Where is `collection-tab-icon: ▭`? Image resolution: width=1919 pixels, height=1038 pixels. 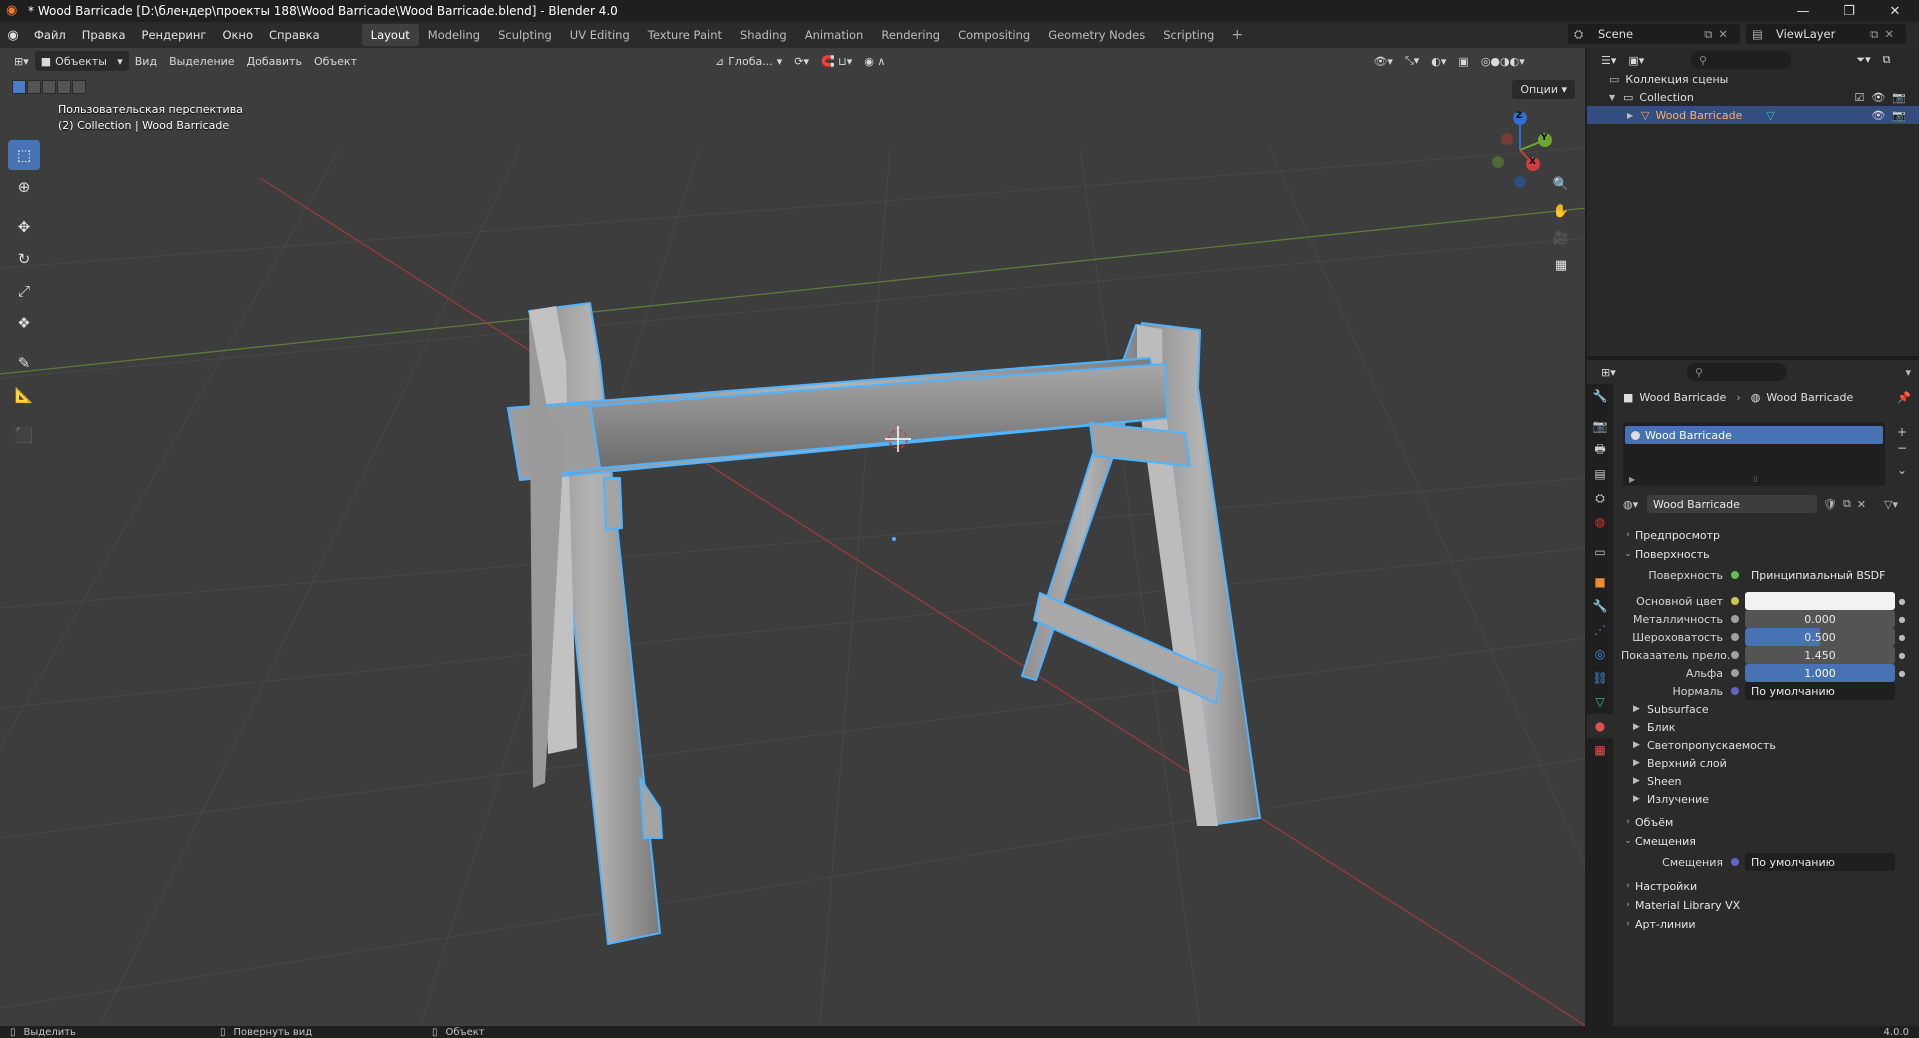 collection-tab-icon: ▭ is located at coordinates (1600, 552).